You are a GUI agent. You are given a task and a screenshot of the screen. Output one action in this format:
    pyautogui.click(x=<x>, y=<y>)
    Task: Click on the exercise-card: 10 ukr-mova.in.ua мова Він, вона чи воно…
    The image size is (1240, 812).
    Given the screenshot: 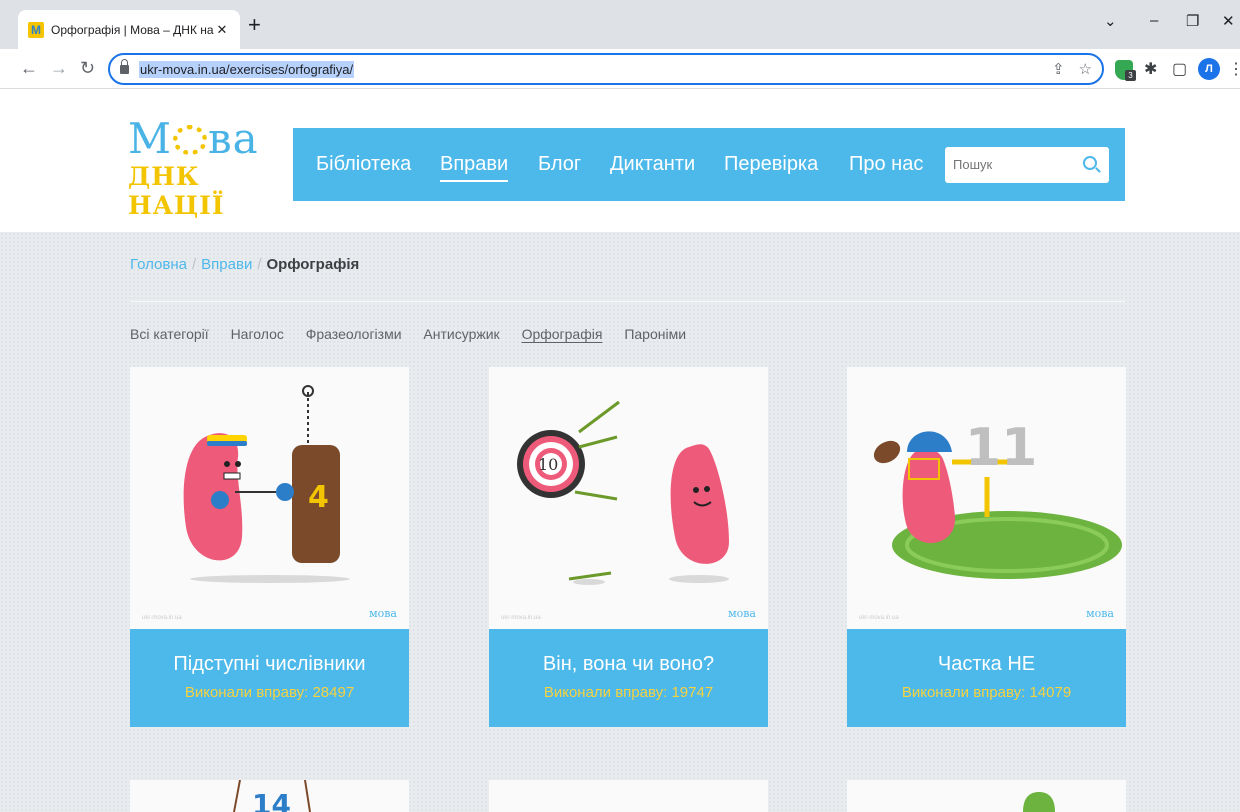 What is the action you would take?
    pyautogui.click(x=628, y=547)
    